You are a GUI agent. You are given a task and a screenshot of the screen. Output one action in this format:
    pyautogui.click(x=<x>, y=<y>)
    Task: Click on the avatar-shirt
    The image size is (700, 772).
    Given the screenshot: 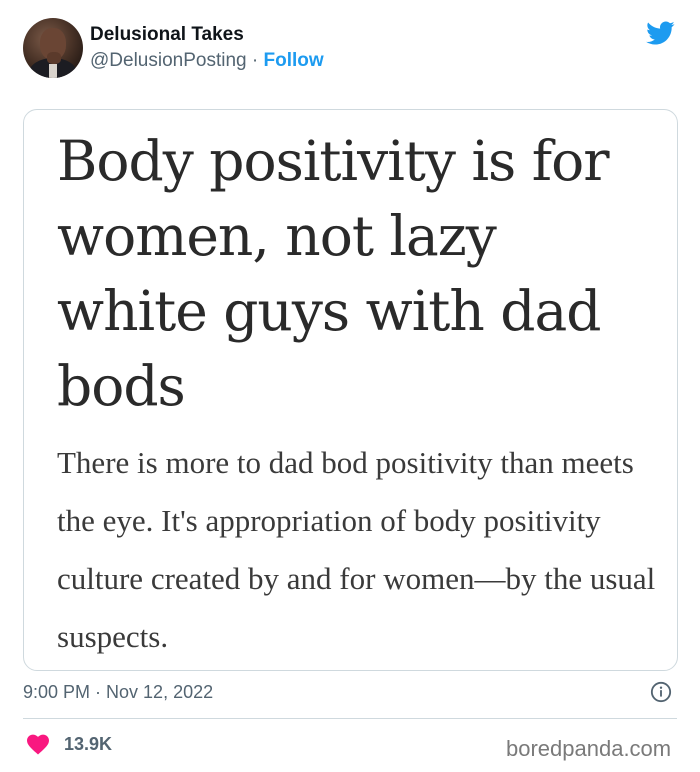 What is the action you would take?
    pyautogui.click(x=53, y=71)
    